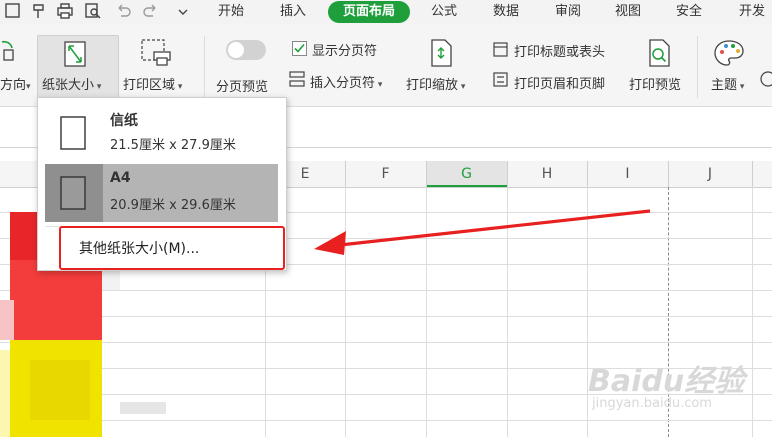 This screenshot has width=772, height=437. I want to click on print-preview-icon, so click(93, 11).